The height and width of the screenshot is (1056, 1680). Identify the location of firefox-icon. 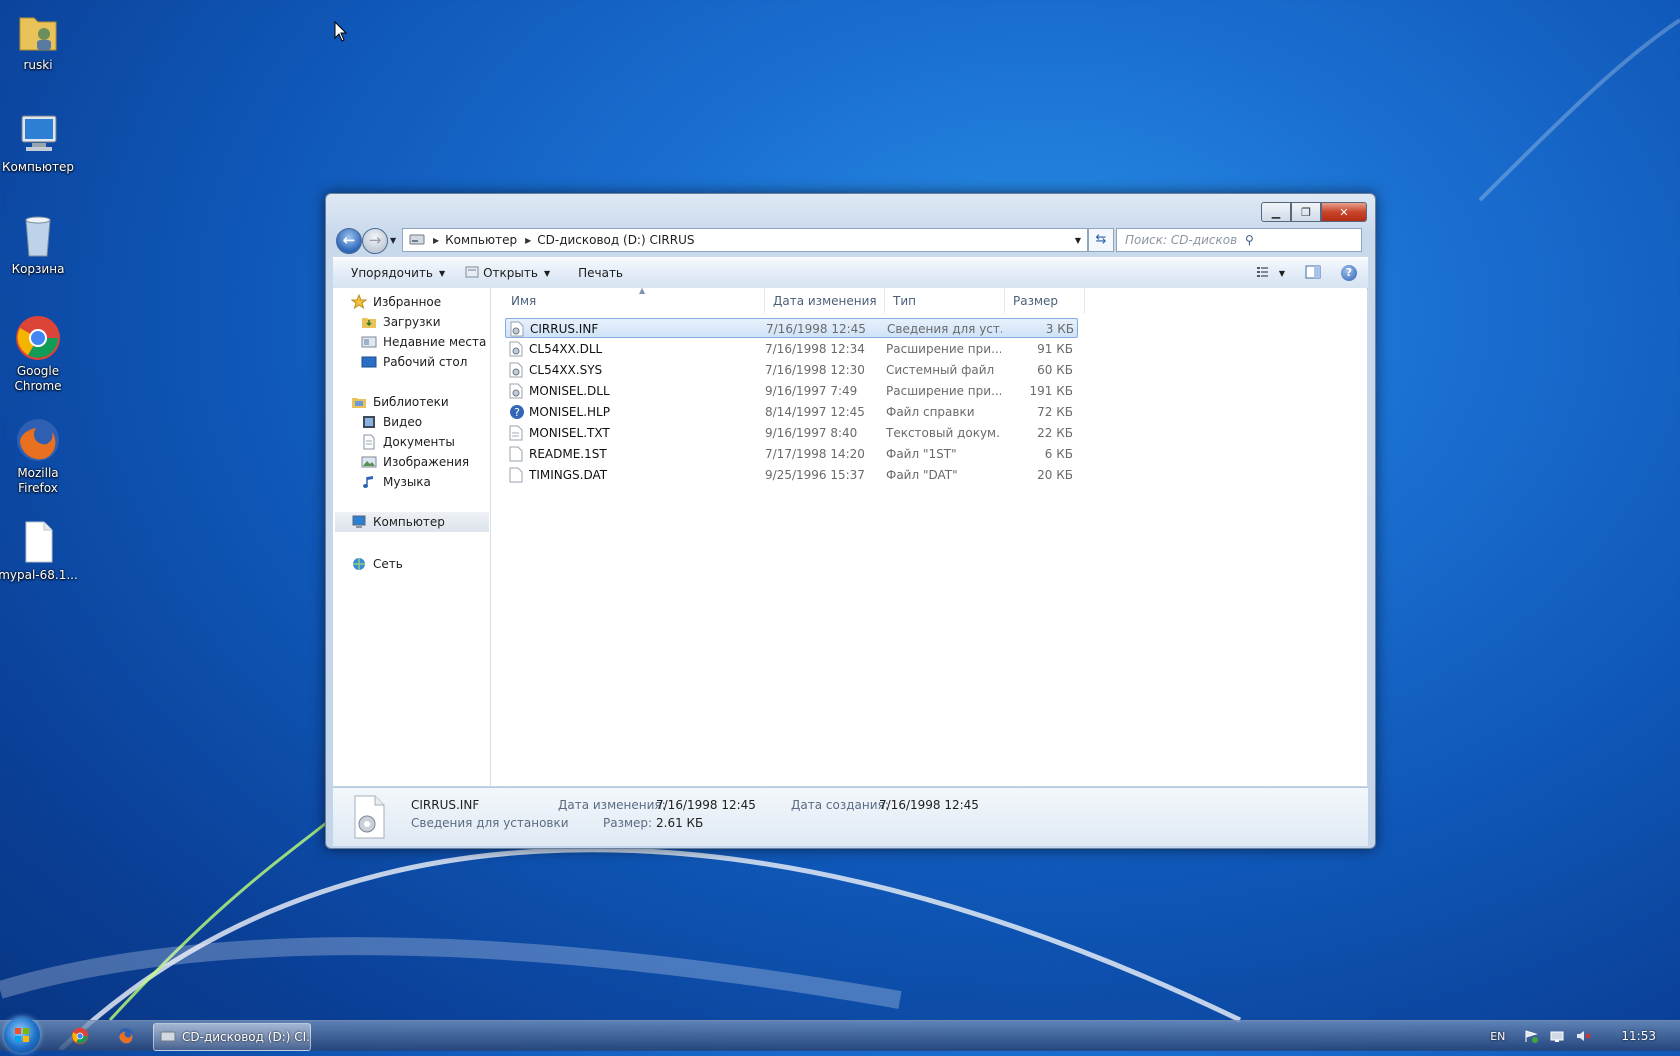
(126, 1036).